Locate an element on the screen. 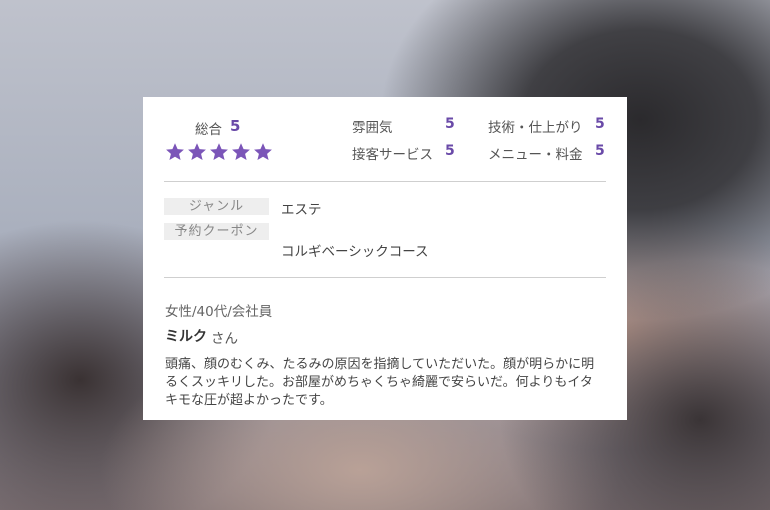 The image size is (770, 510). star-rating is located at coordinates (219, 152).